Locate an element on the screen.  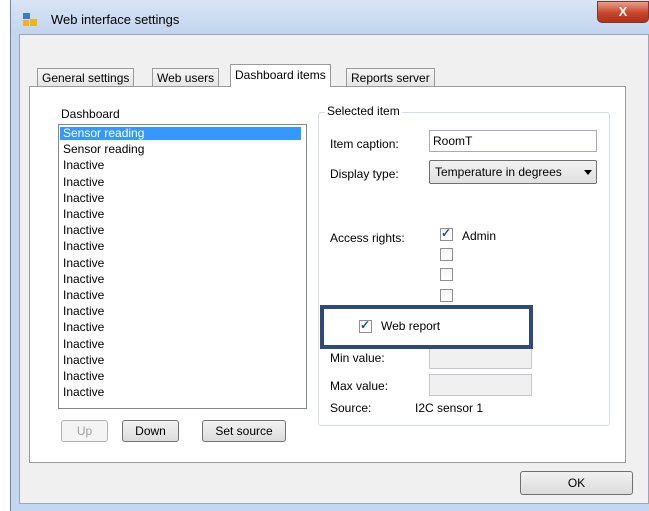
app-icon is located at coordinates (30, 19).